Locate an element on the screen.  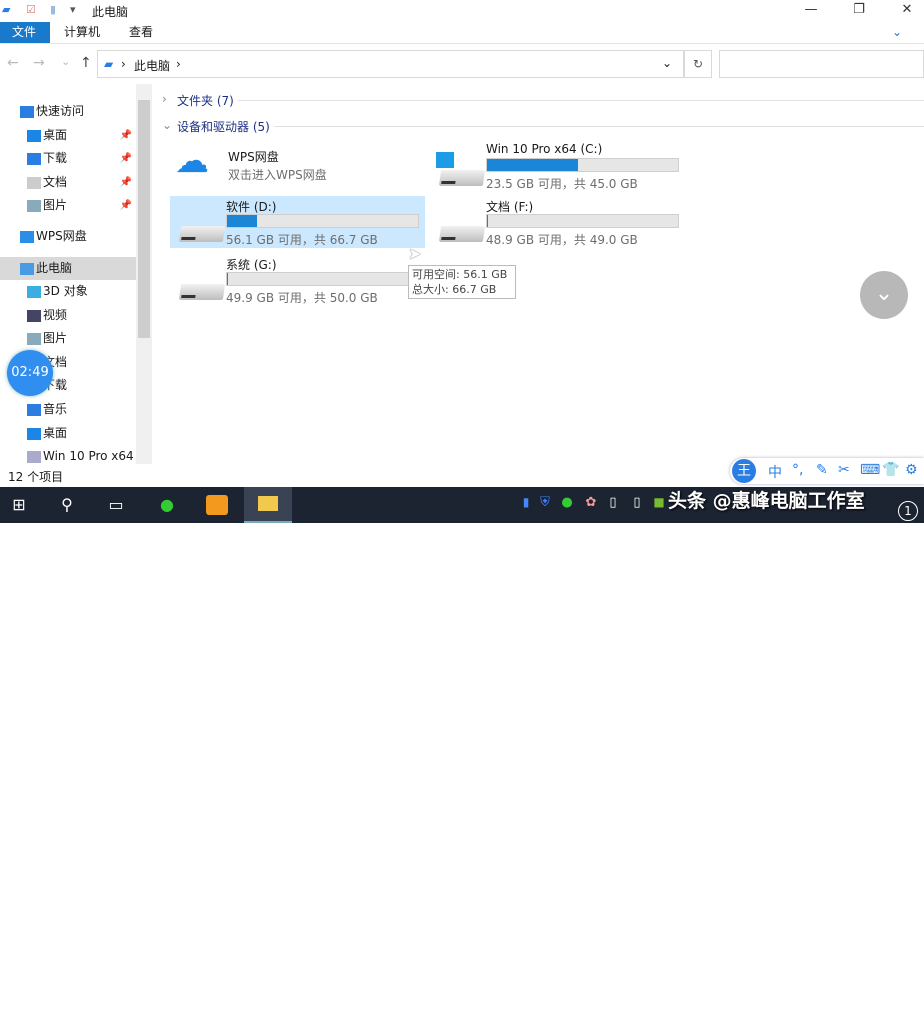
search-input is located at coordinates (821, 64).